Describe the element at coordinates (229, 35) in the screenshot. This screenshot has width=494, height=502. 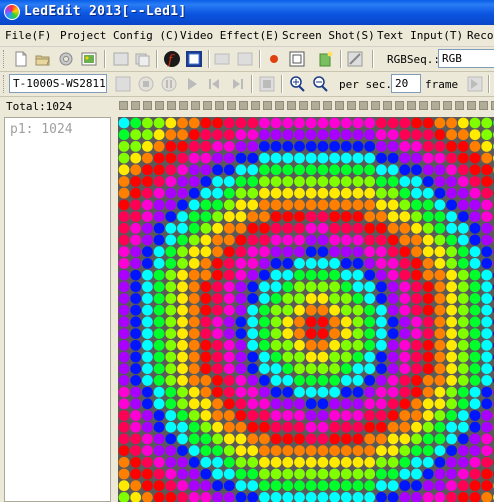
I see `menu-video-effect: Video Effect(E)` at that location.